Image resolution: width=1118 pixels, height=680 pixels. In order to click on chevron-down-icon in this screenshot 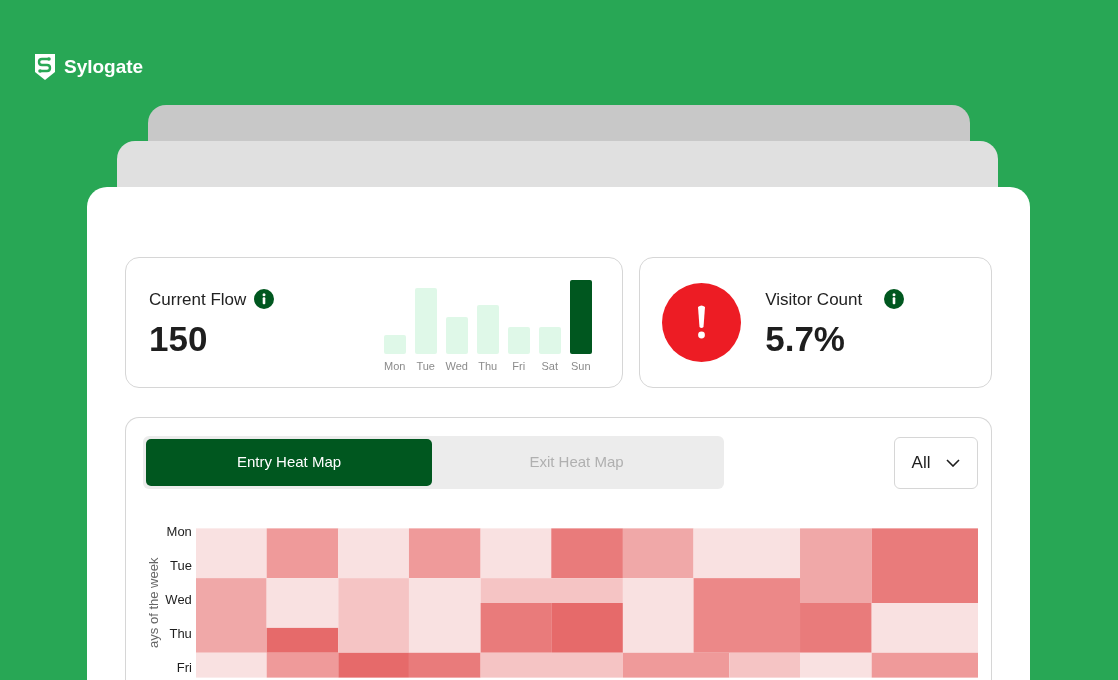, I will do `click(953, 462)`.